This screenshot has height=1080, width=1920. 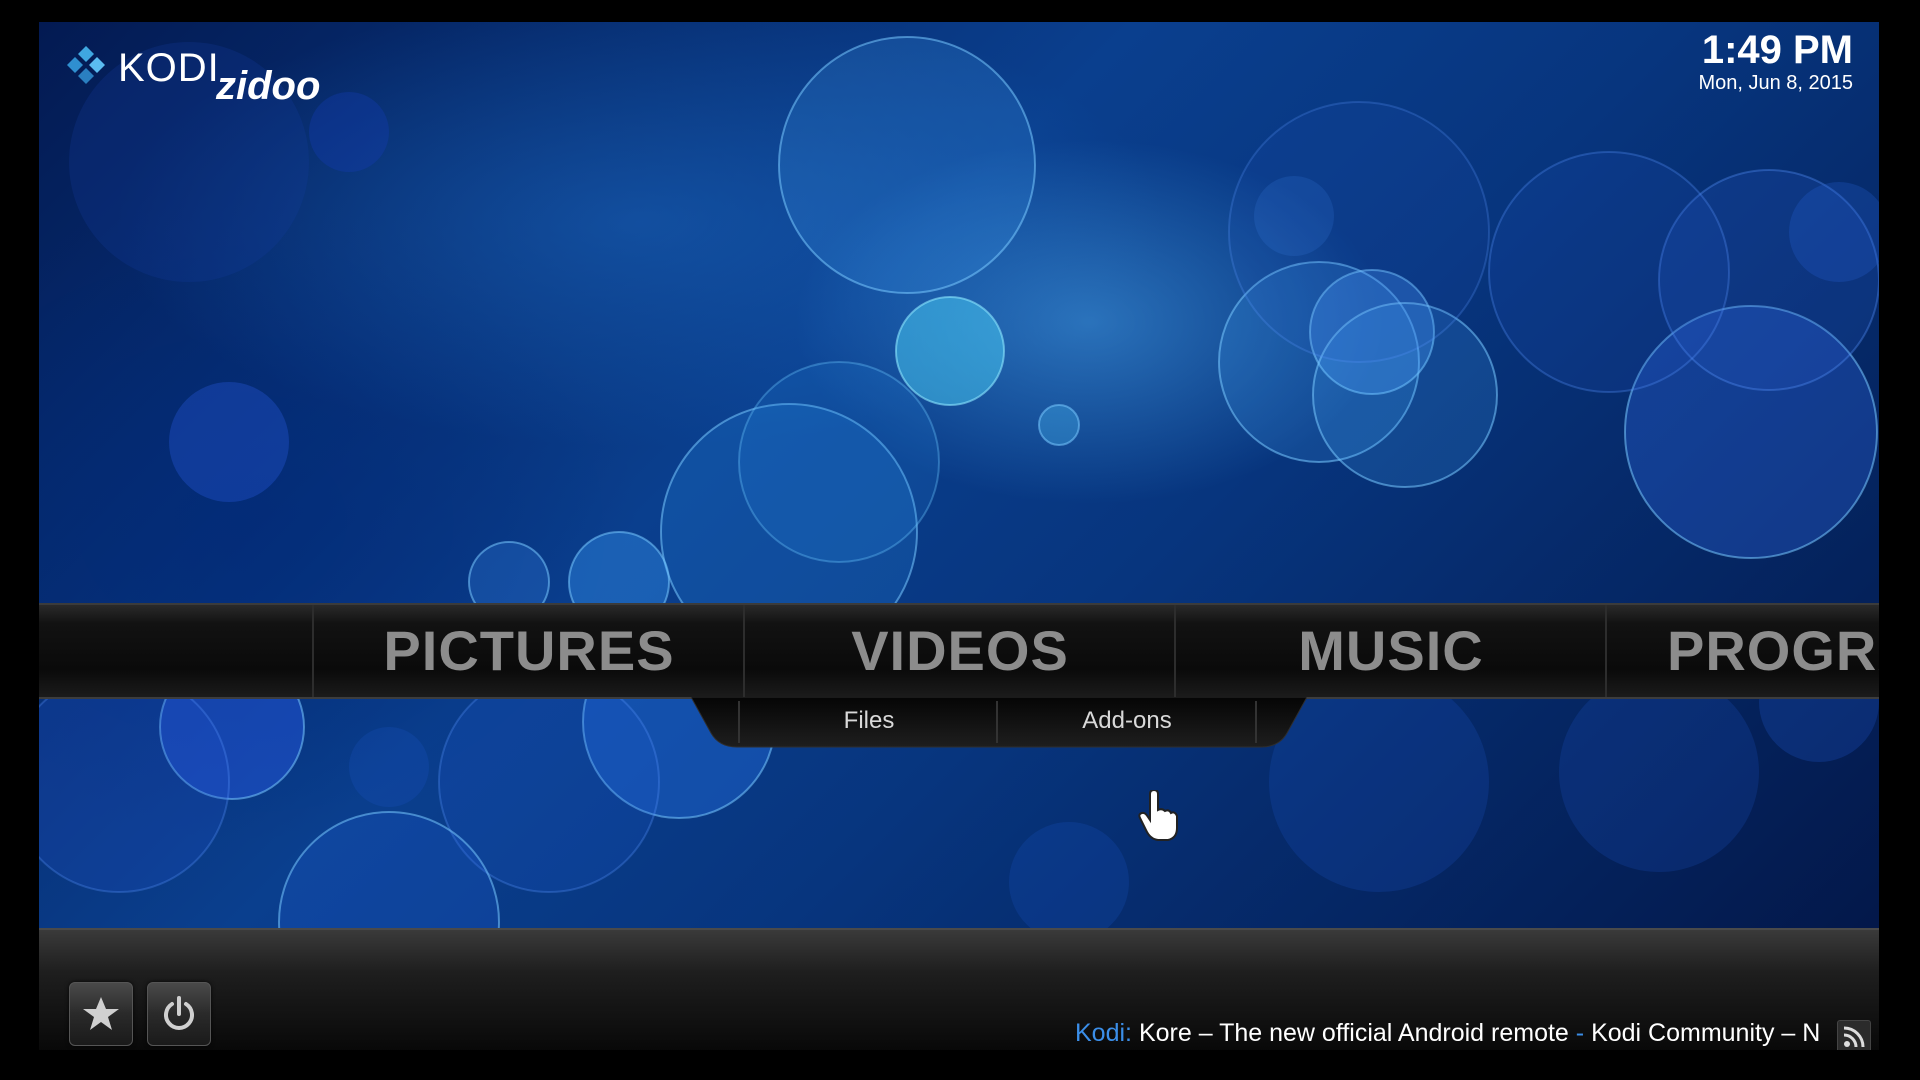 What do you see at coordinates (528, 651) in the screenshot?
I see `menu-item-pictures: PICTURES` at bounding box center [528, 651].